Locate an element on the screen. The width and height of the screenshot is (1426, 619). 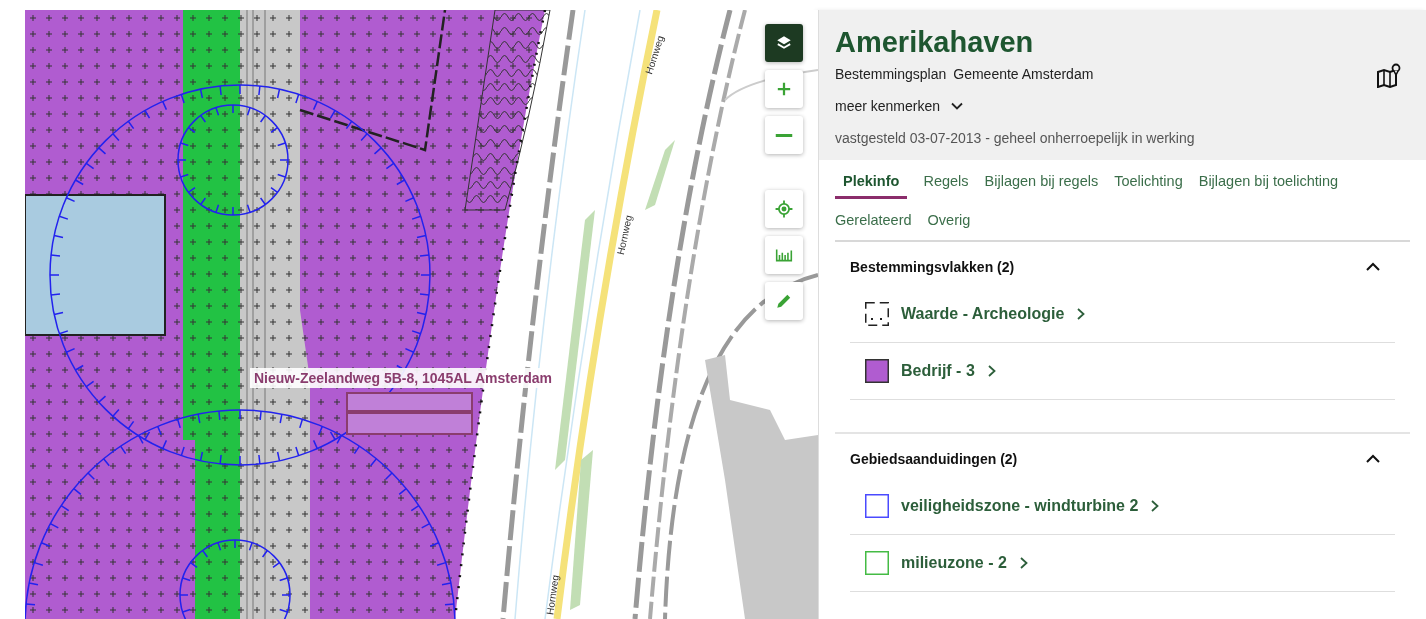
zoom-out-button is located at coordinates (784, 135).